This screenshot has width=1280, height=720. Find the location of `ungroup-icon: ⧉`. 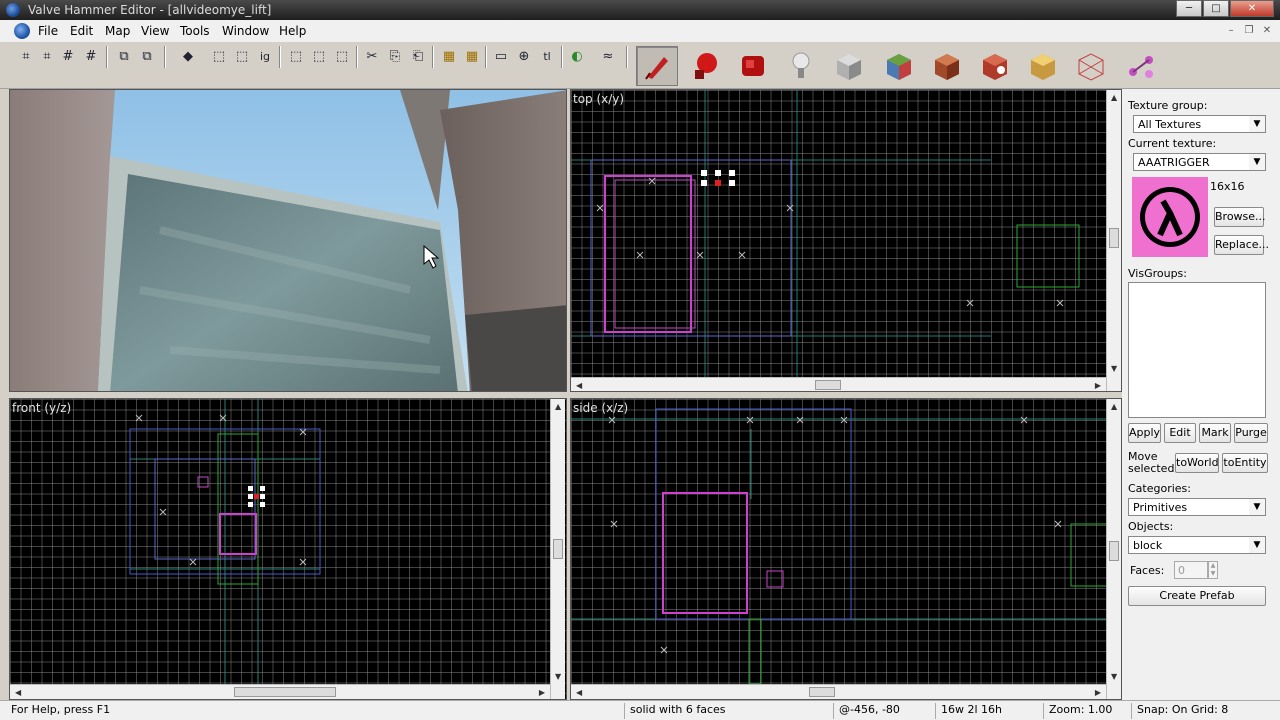

ungroup-icon: ⧉ is located at coordinates (147, 57).